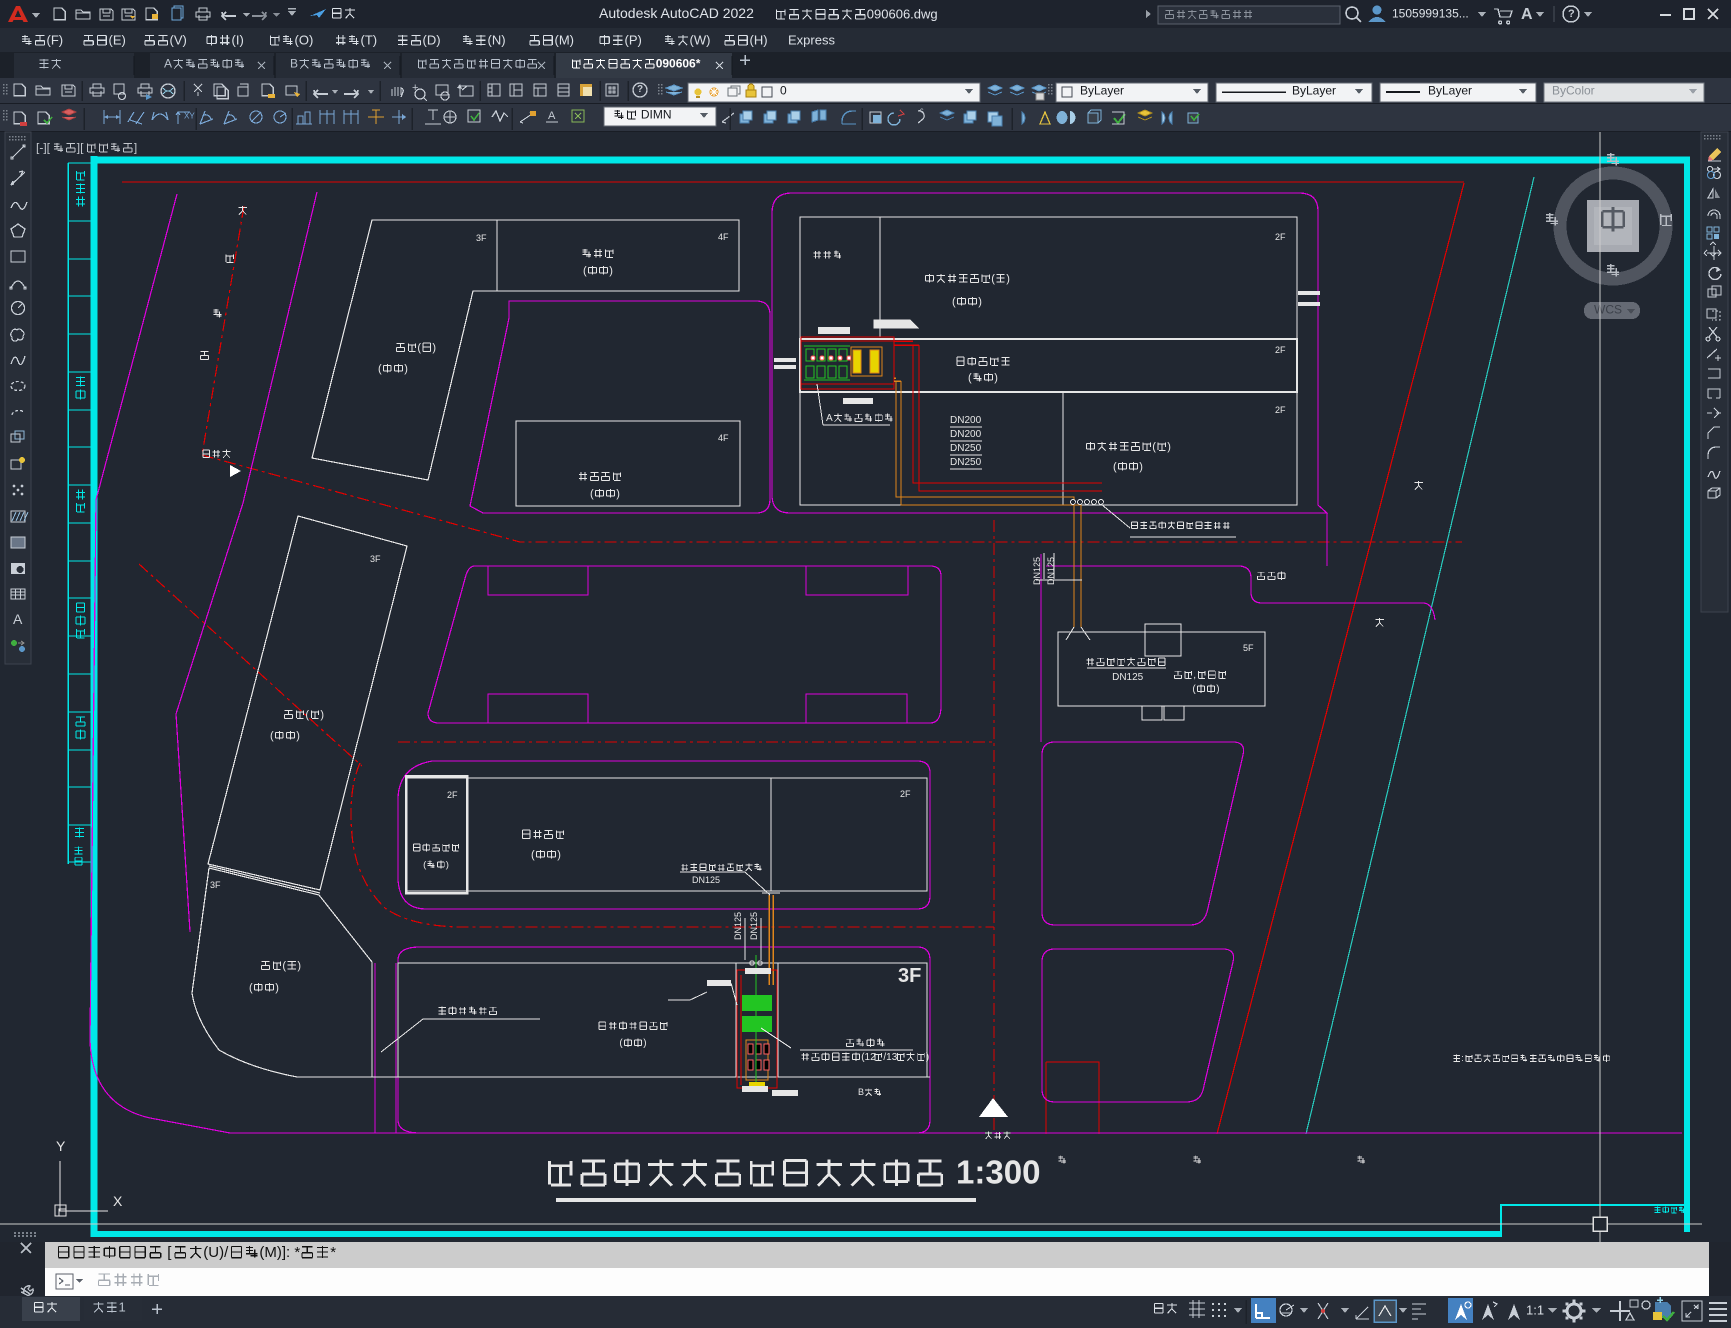  Describe the element at coordinates (238, 39) in the screenshot. I see `svg-text: (I)` at that location.